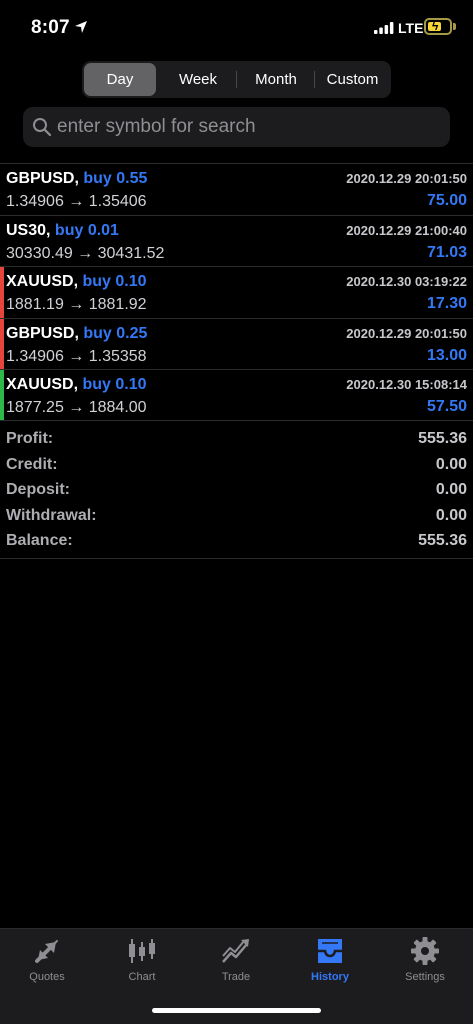  What do you see at coordinates (330, 977) in the screenshot?
I see `tab-label: History` at bounding box center [330, 977].